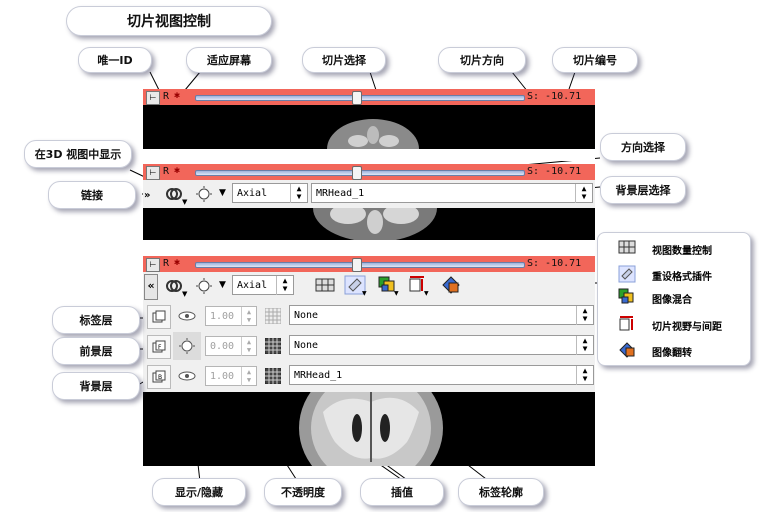 The height and width of the screenshot is (512, 771). What do you see at coordinates (682, 277) in the screenshot?
I see `legend-label: 重设格式插件` at bounding box center [682, 277].